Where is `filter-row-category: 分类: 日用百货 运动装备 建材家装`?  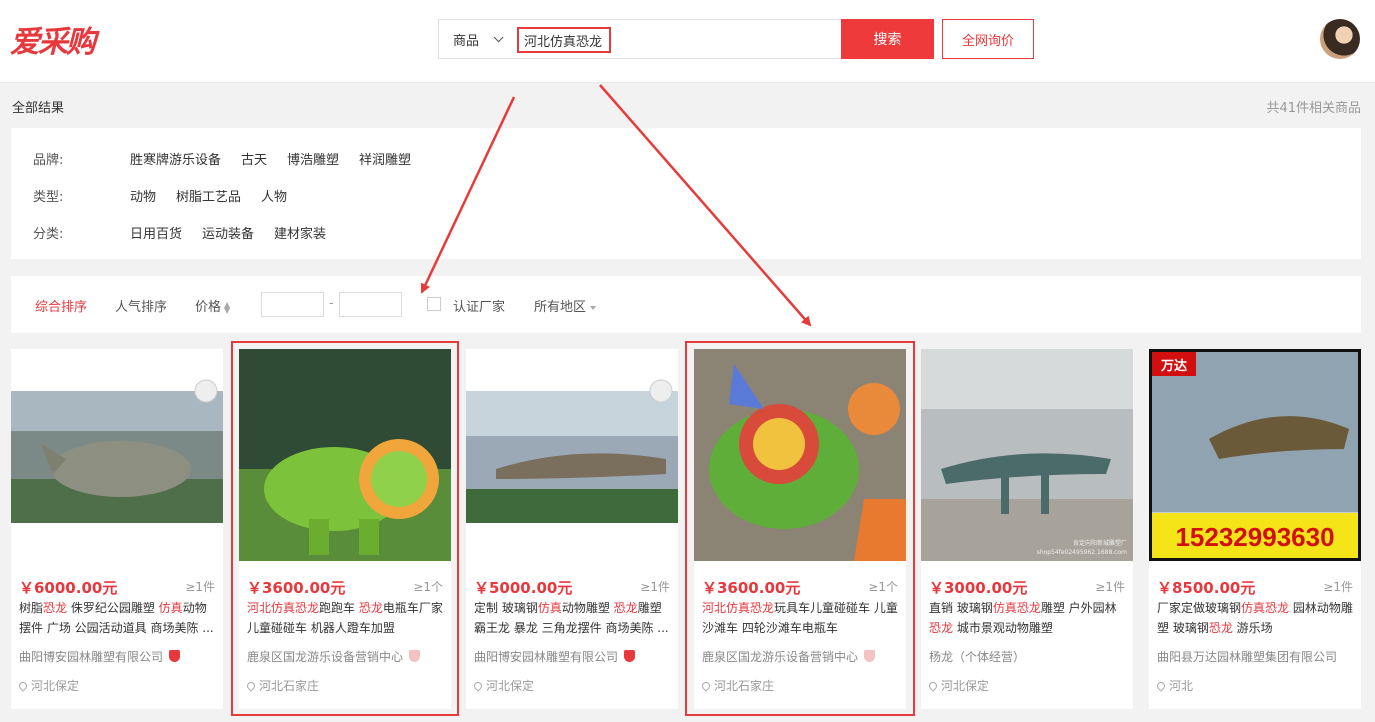
filter-row-category: 分类: 日用百货 运动装备 建材家装 is located at coordinates (189, 232).